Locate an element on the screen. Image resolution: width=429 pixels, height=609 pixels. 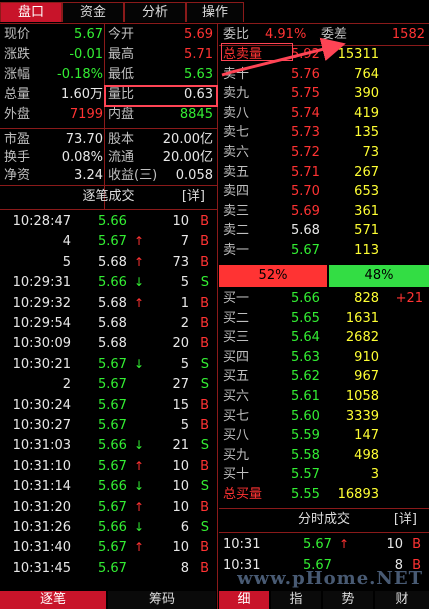
annotation-arrow is located at coordinates (283, 57).